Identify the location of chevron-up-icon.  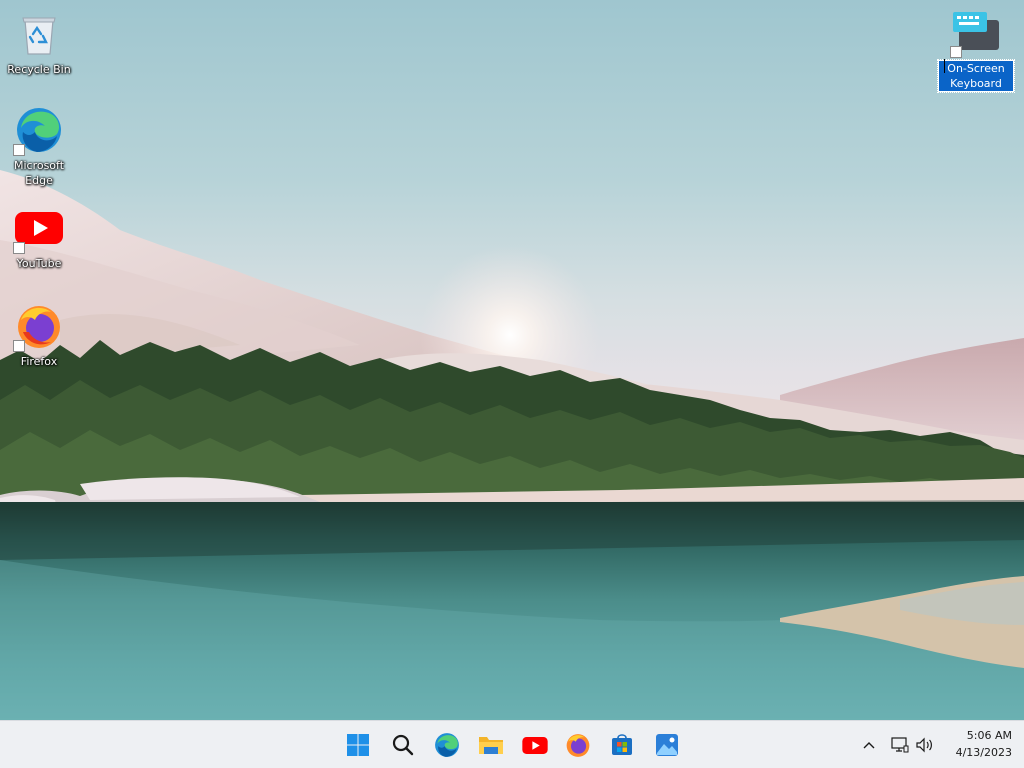
(869, 745).